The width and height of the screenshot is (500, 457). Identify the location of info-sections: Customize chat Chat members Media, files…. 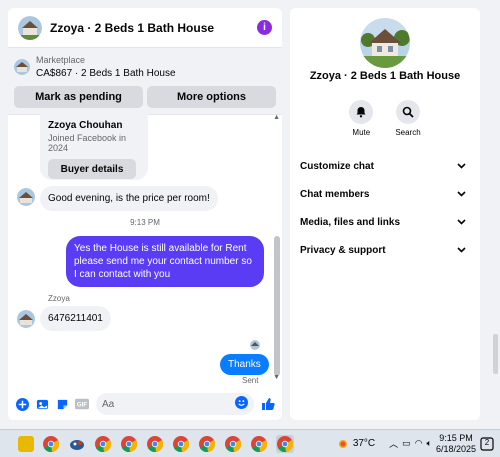
(383, 208).